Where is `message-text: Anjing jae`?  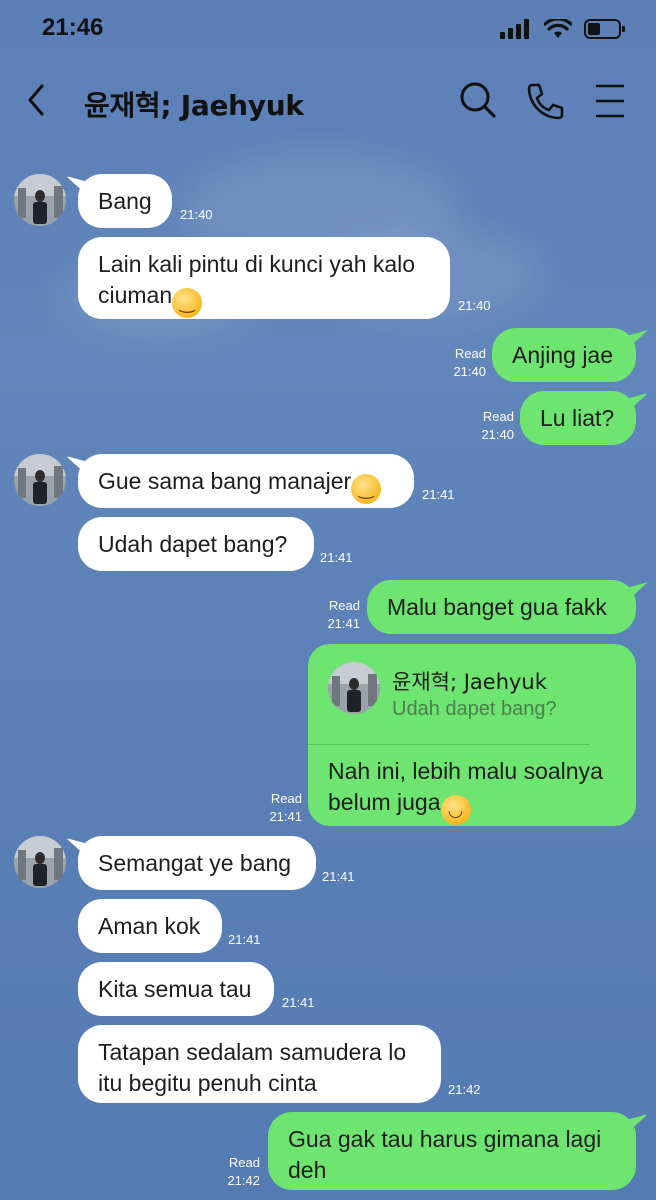
message-text: Anjing jae is located at coordinates (563, 355).